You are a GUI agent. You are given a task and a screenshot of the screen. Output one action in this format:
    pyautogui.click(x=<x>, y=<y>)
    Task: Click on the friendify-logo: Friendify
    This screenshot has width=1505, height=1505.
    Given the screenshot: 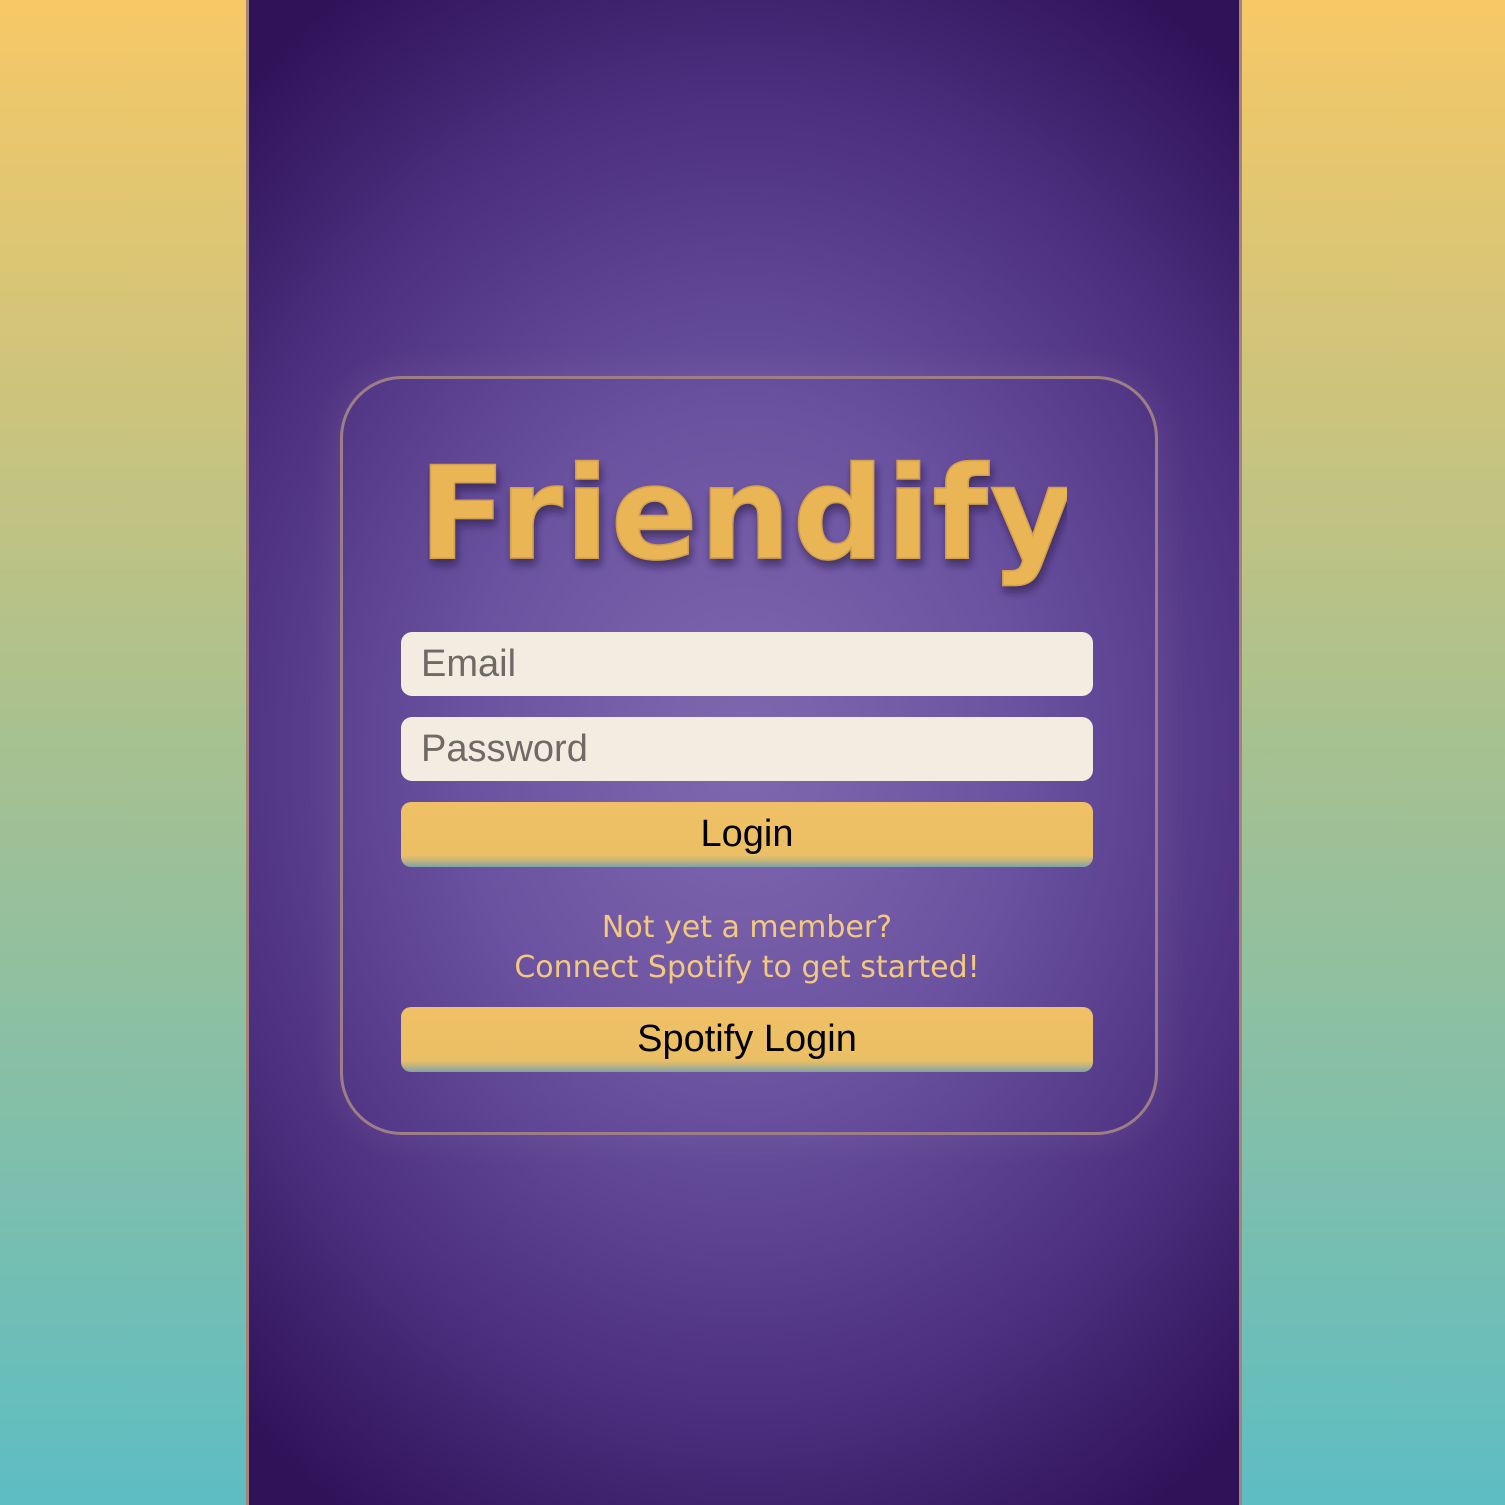 What is the action you would take?
    pyautogui.click(x=747, y=530)
    